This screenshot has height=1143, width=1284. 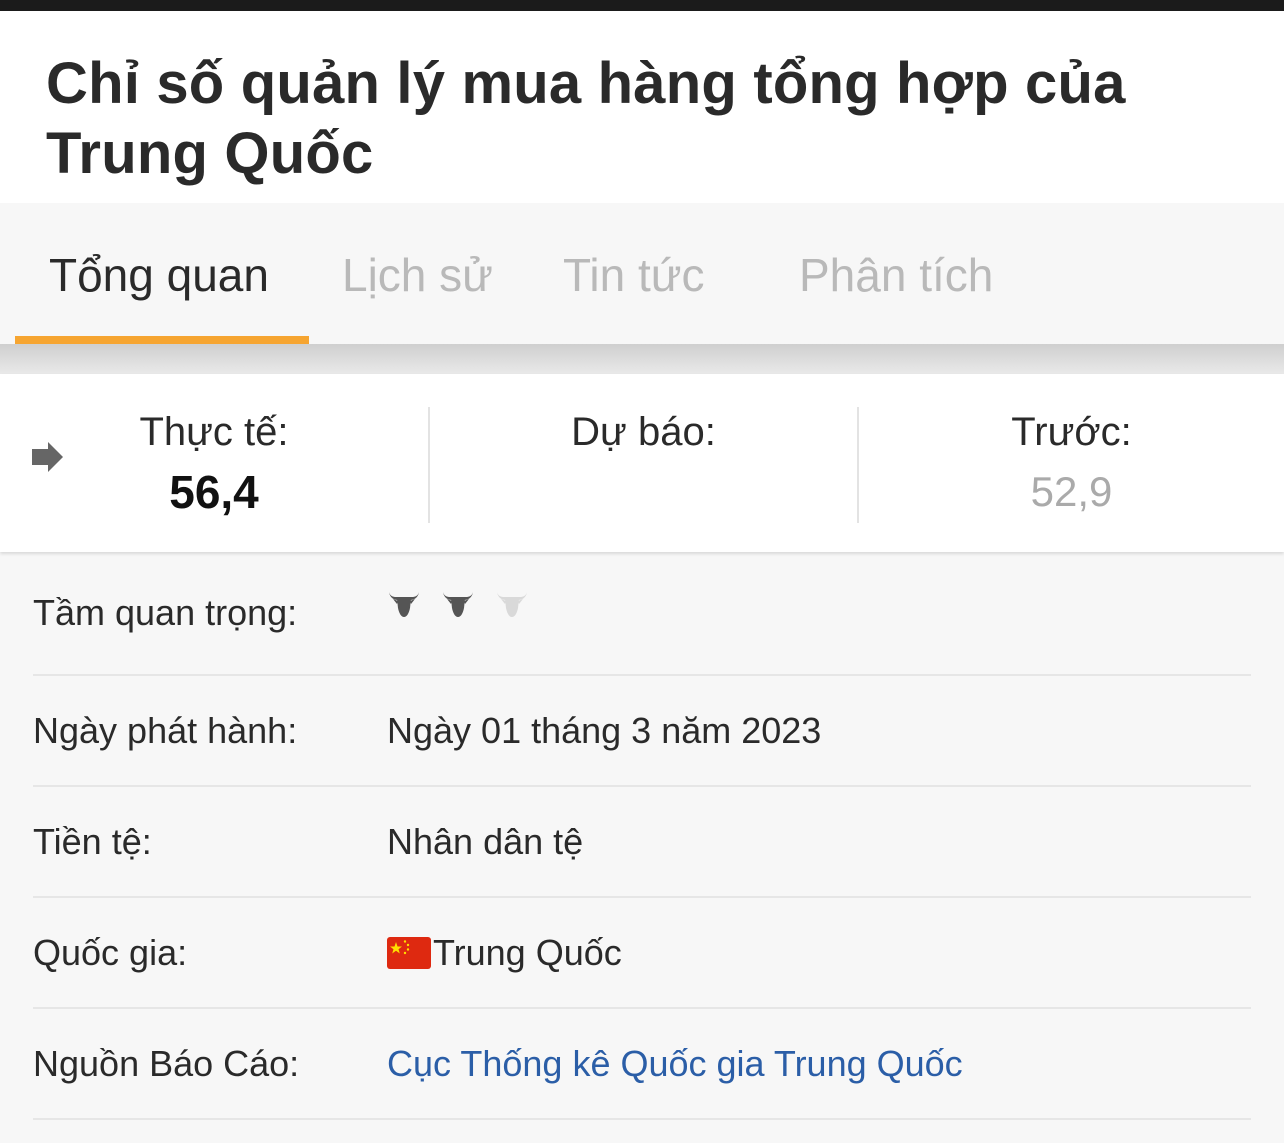 I want to click on china-flag-icon, so click(x=409, y=952).